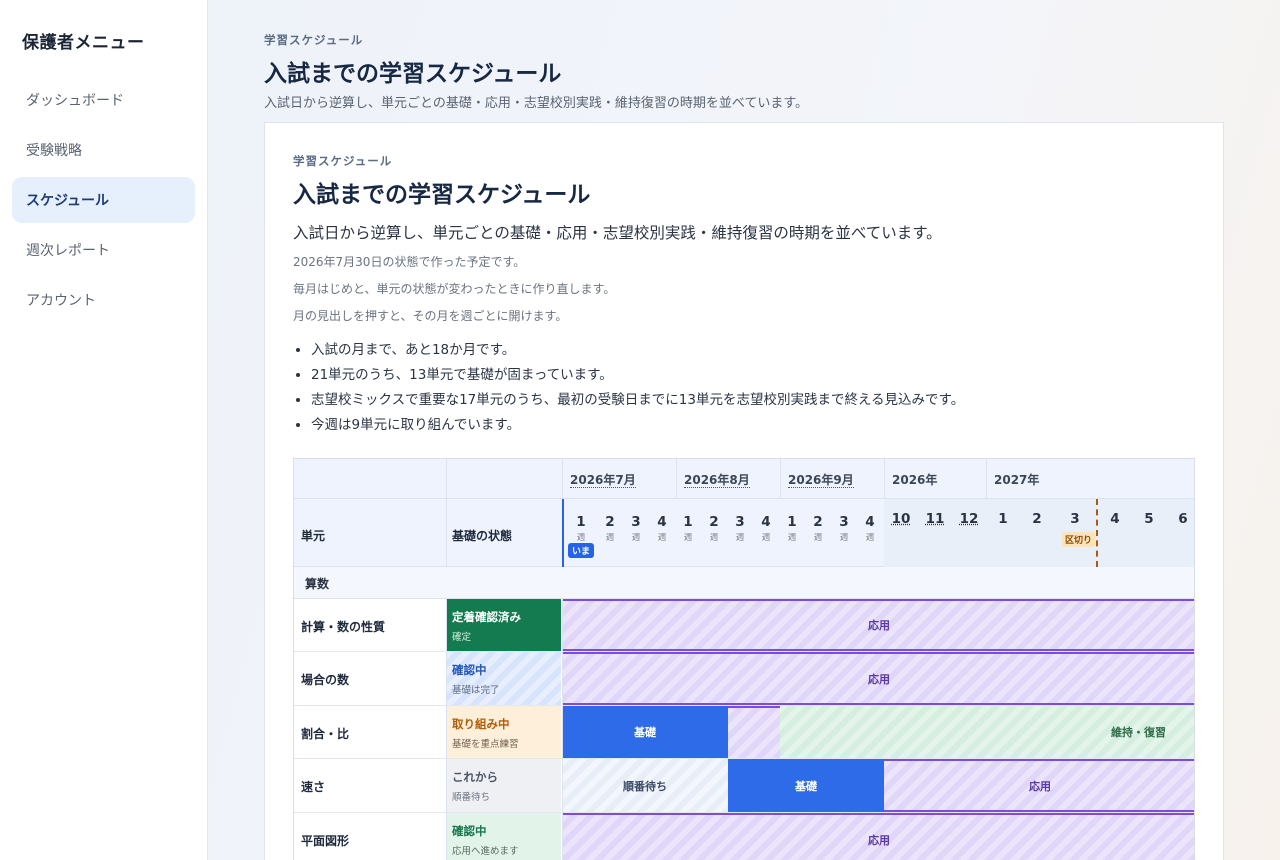  I want to click on table-row: 計算・数の性質 定着確認済み 確定 応用, so click(744, 625).